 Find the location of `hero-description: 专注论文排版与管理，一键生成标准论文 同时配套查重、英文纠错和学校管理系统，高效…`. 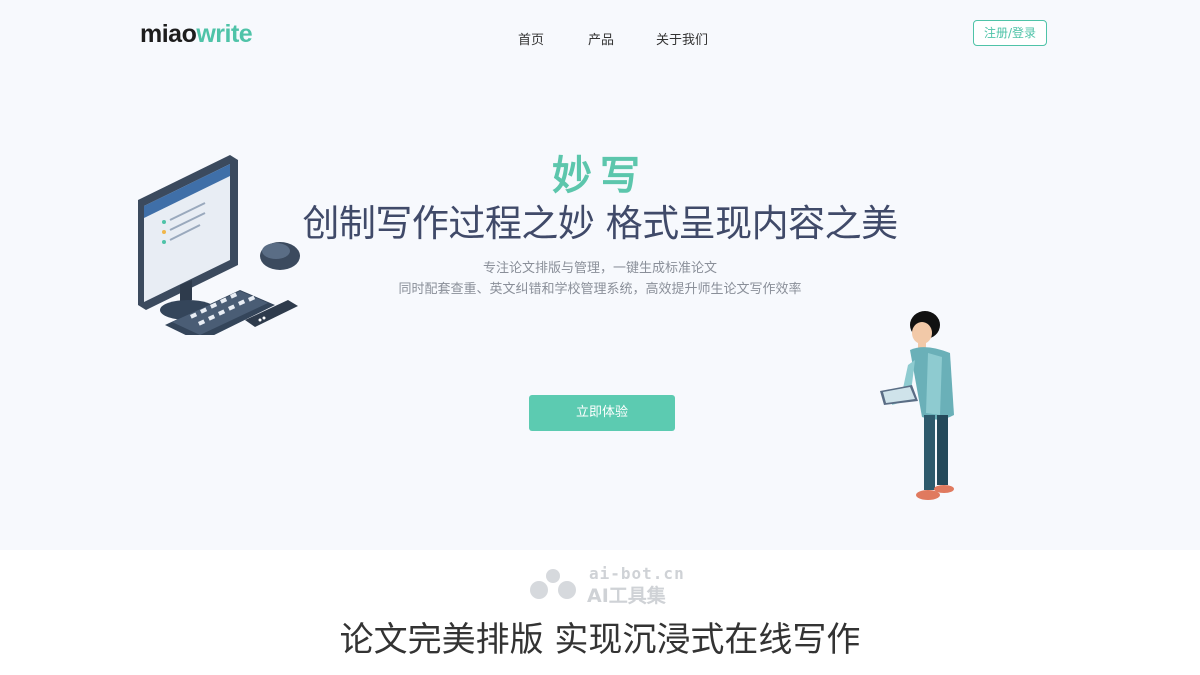

hero-description: 专注论文排版与管理，一键生成标准论文 同时配套查重、英文纠错和学校管理系统，高效… is located at coordinates (600, 279).